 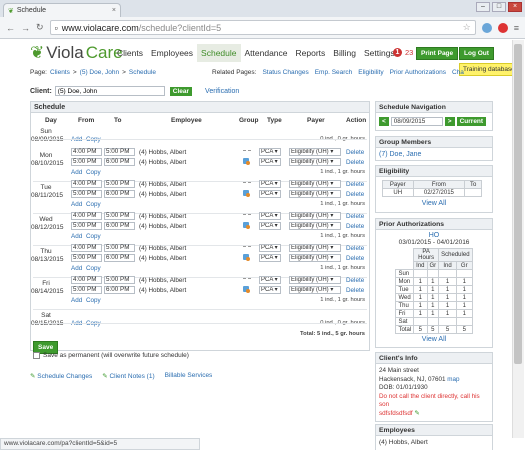 What do you see at coordinates (266, 53) in the screenshot?
I see `nav-attendance: Attendance` at bounding box center [266, 53].